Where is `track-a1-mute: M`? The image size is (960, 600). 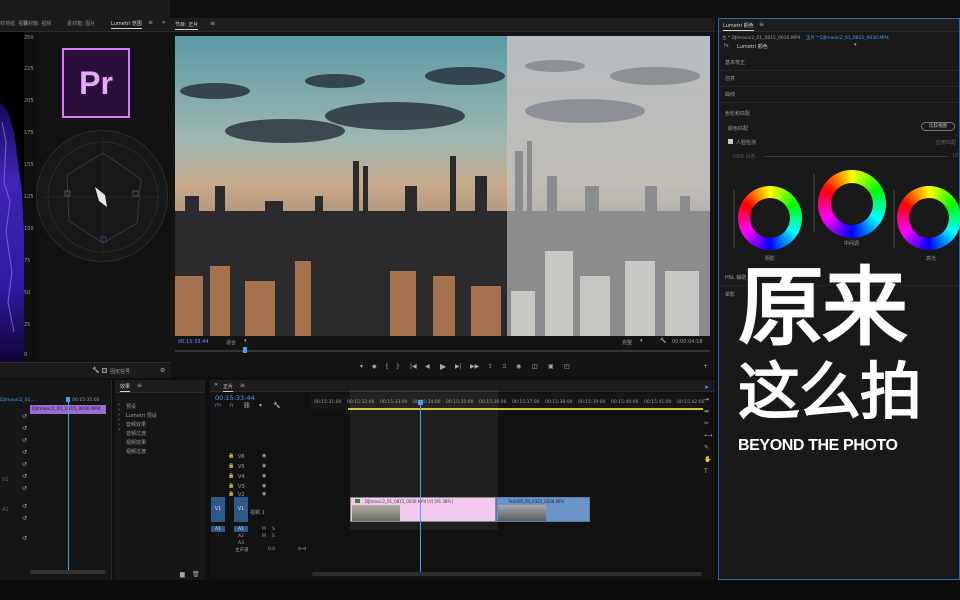
track-a1-mute: M is located at coordinates (264, 529).